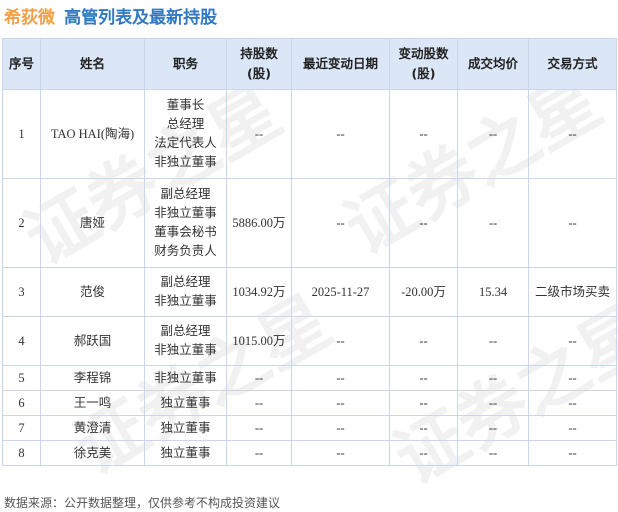 The image size is (618, 512). Describe the element at coordinates (142, 503) in the screenshot. I see `data-source-note: 数据来源：公开数据整理，仅供参考不构成投资建议` at that location.